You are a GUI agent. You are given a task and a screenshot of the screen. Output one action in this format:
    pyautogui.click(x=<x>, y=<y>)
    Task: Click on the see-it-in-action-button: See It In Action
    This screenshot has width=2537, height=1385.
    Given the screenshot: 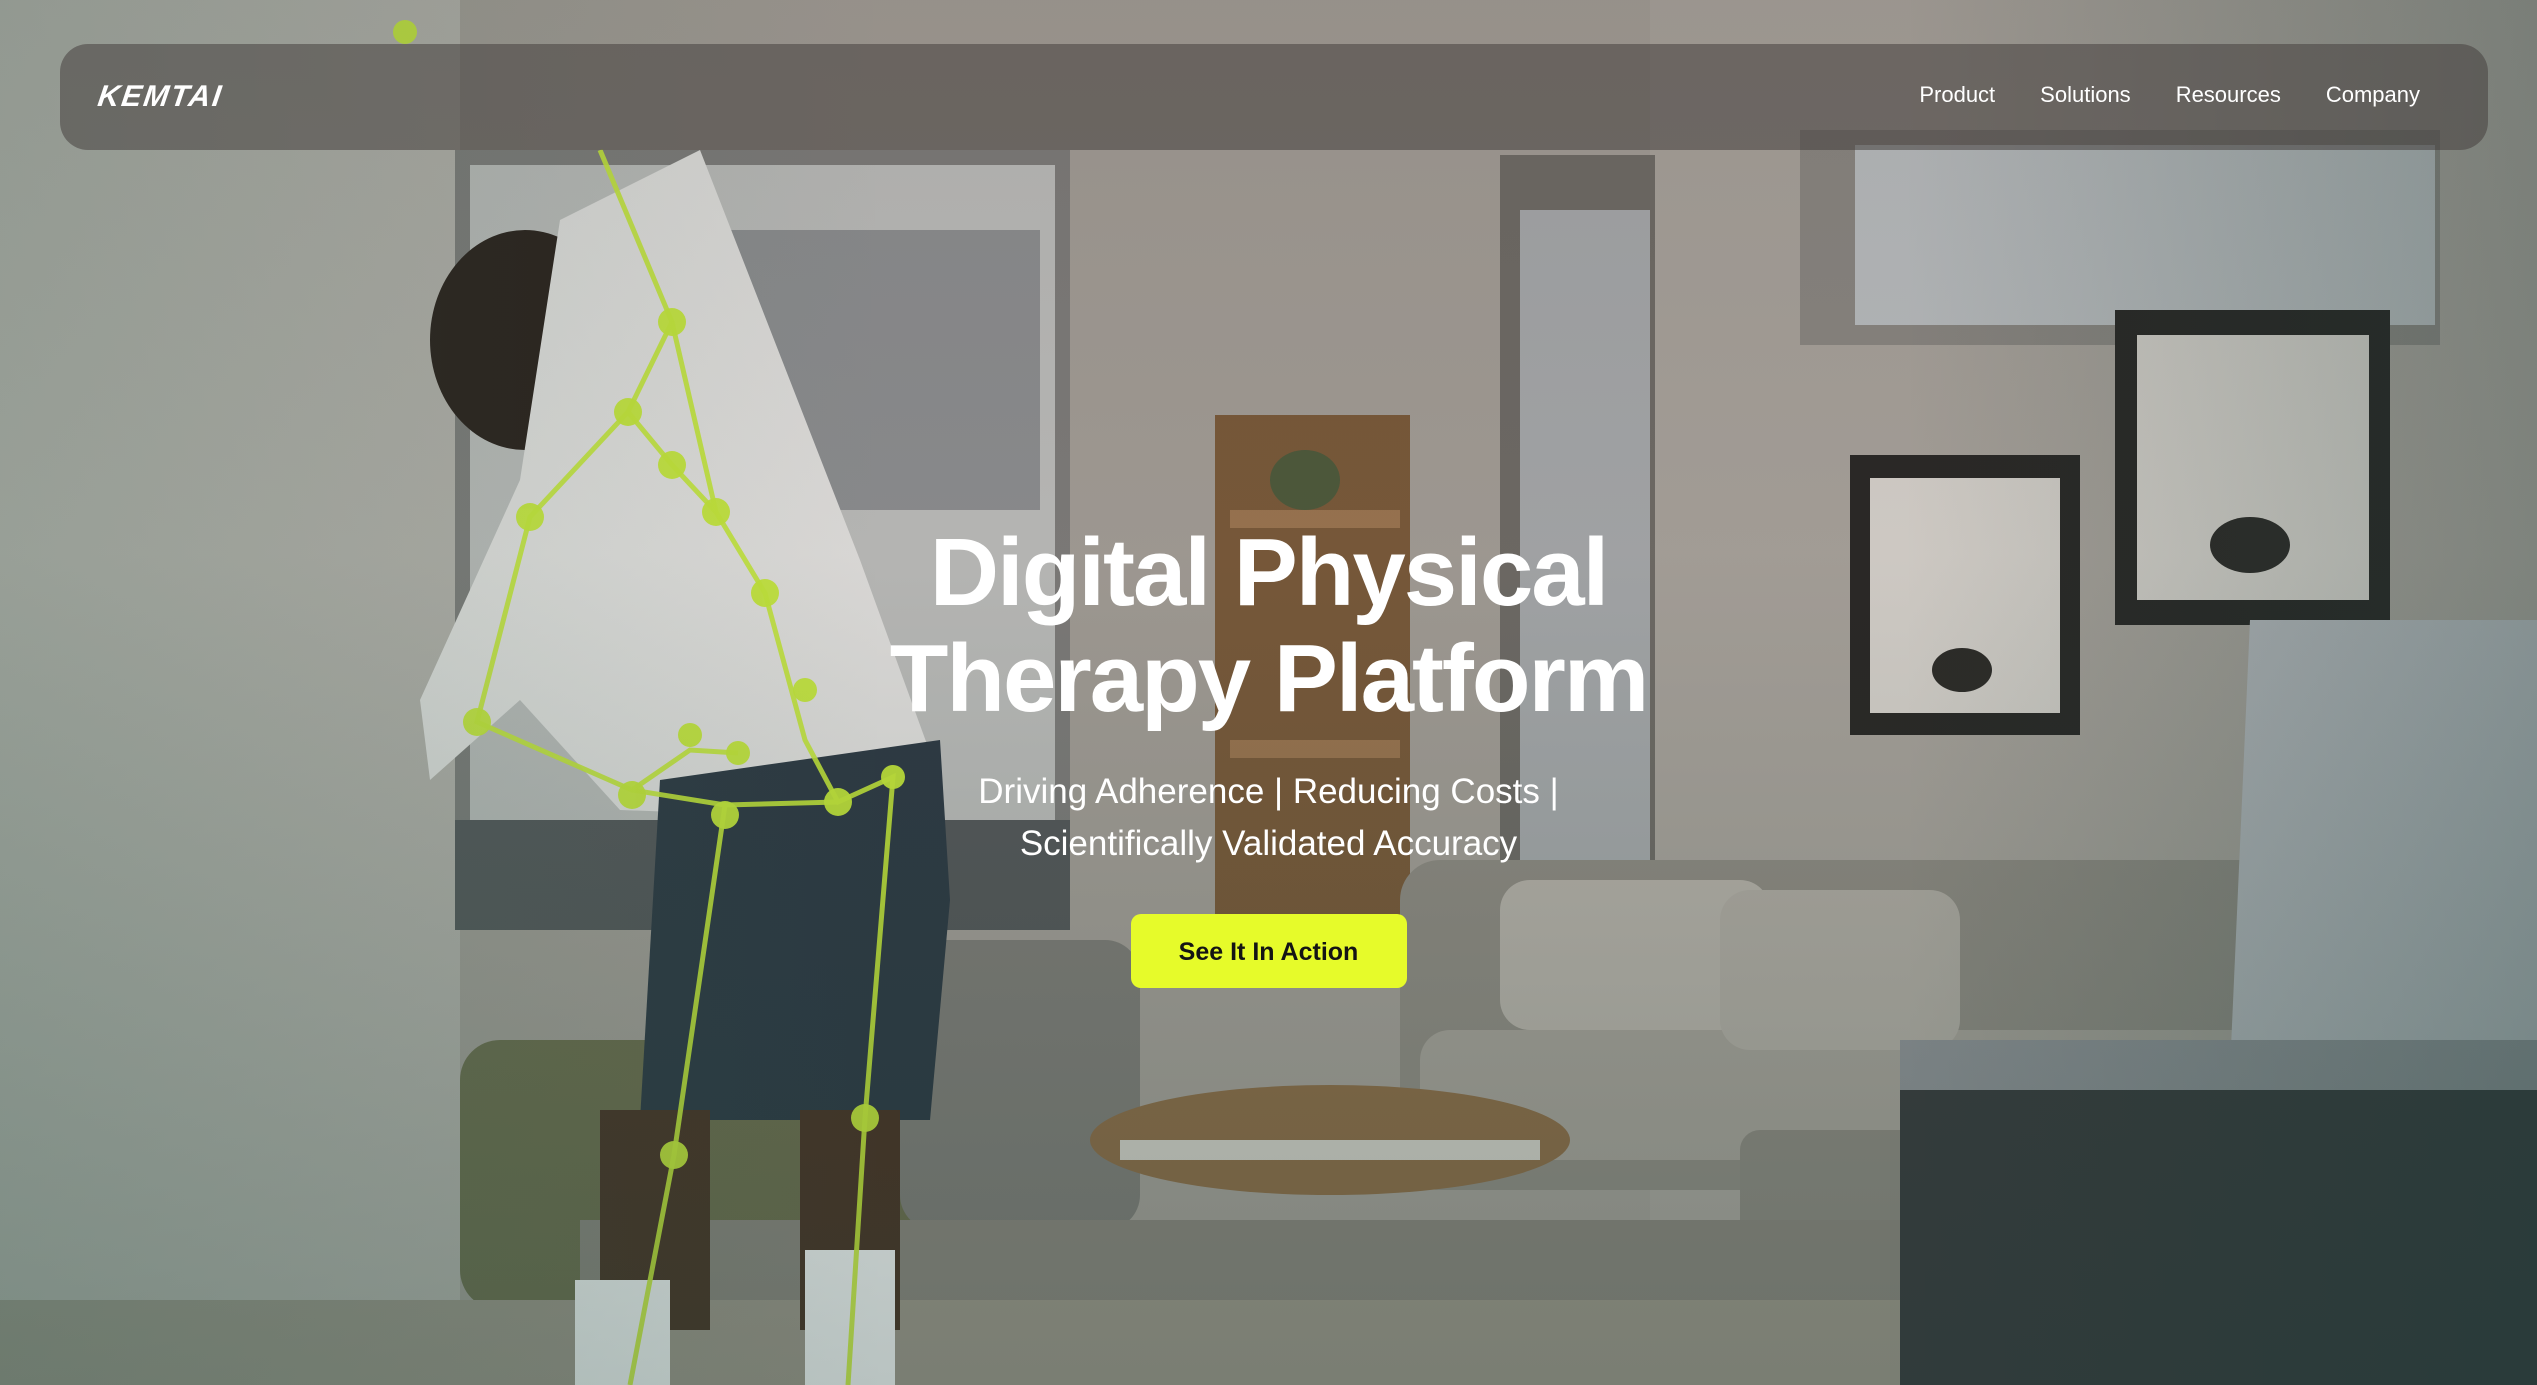 What is the action you would take?
    pyautogui.click(x=1268, y=951)
    